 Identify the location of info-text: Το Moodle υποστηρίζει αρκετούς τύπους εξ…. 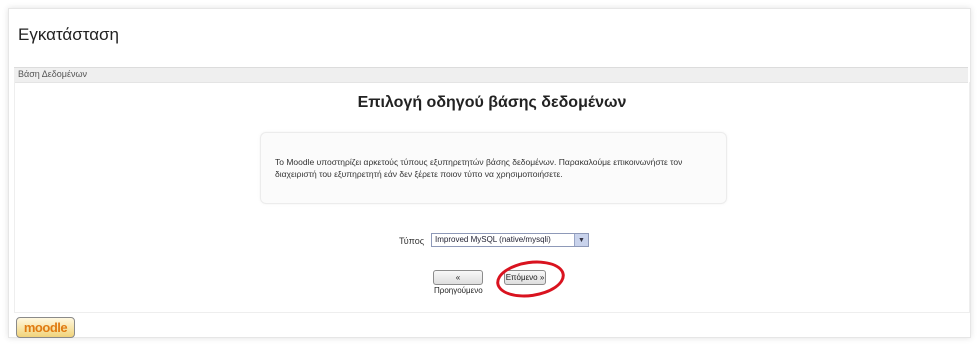
(479, 168).